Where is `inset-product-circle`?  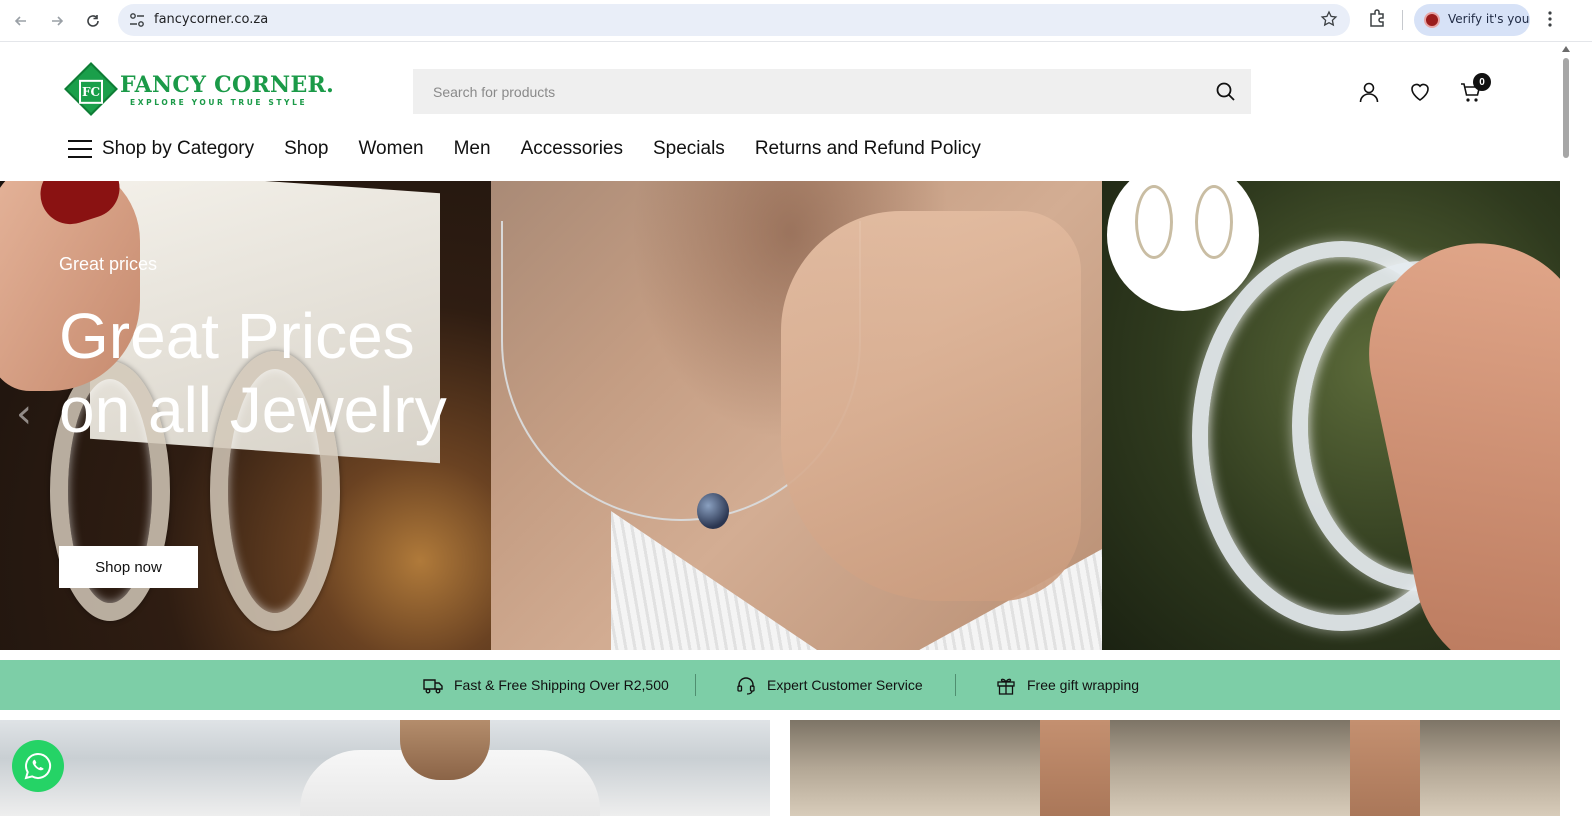 inset-product-circle is located at coordinates (1183, 246).